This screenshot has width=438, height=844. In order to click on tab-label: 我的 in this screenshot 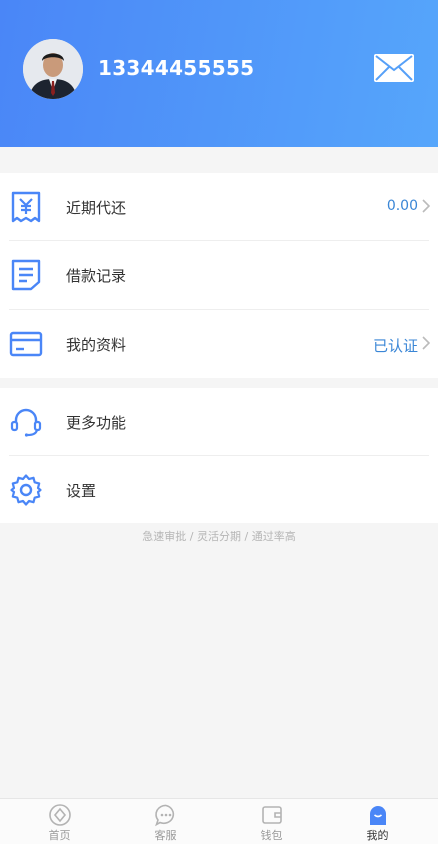, I will do `click(377, 835)`.